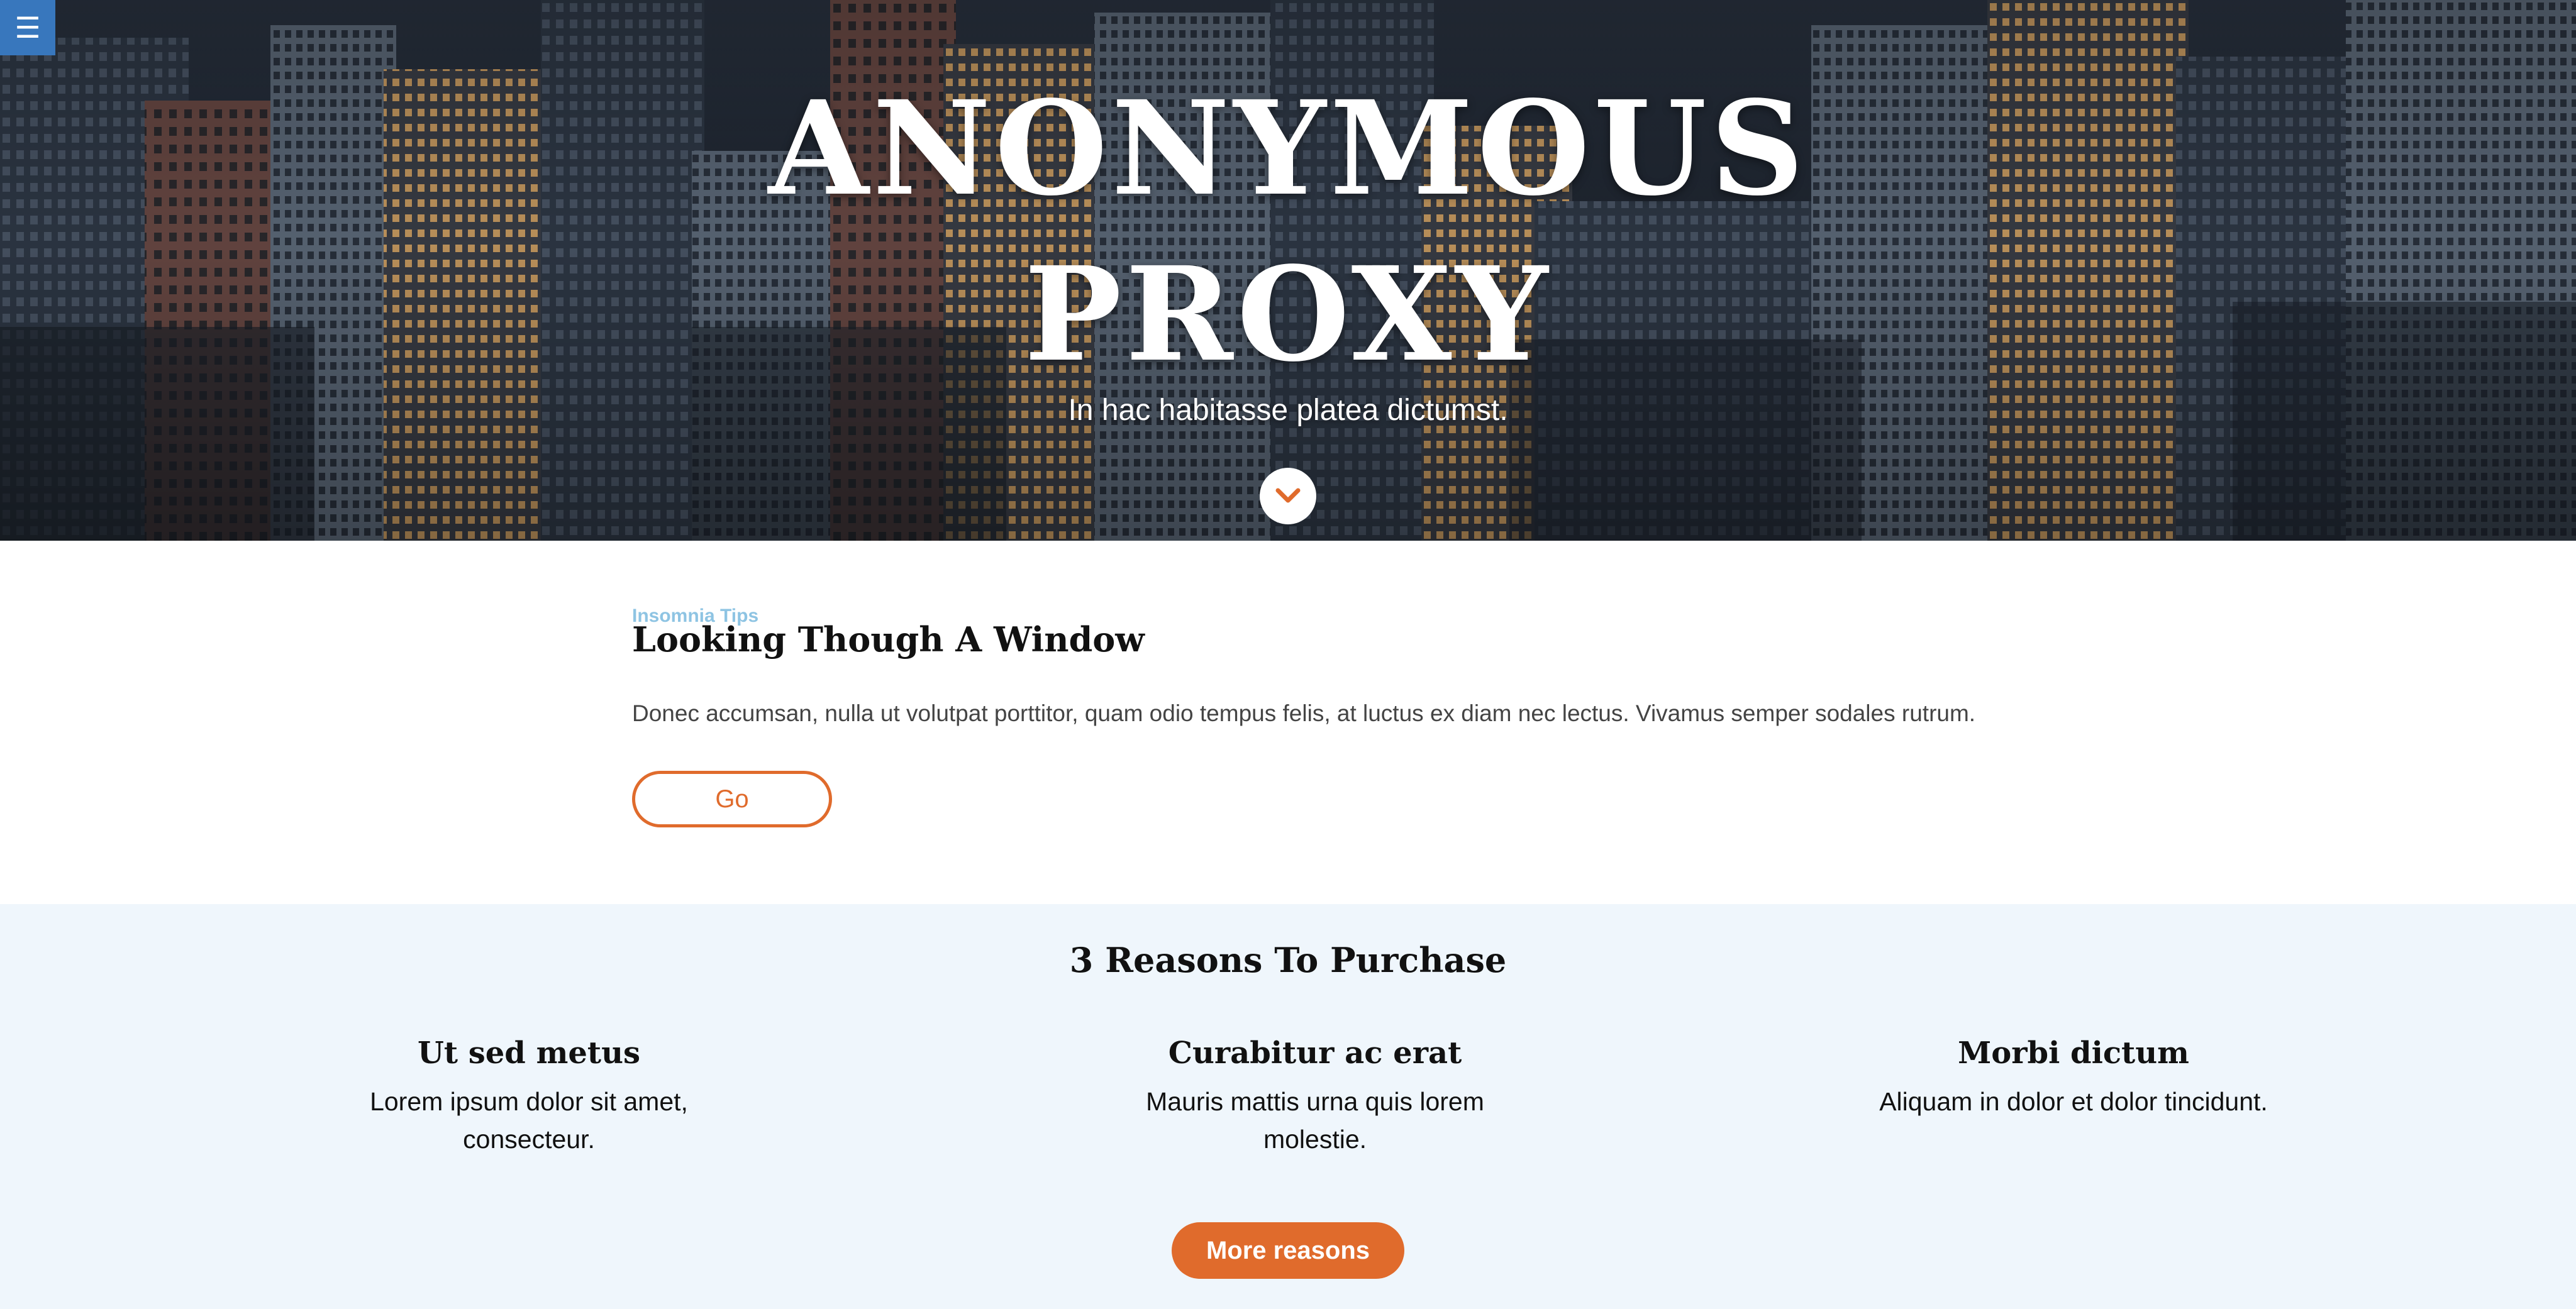 Image resolution: width=2576 pixels, height=1309 pixels. What do you see at coordinates (1315, 1120) in the screenshot?
I see `reason-text: Mauris mattis urna quis lorem molestie.` at bounding box center [1315, 1120].